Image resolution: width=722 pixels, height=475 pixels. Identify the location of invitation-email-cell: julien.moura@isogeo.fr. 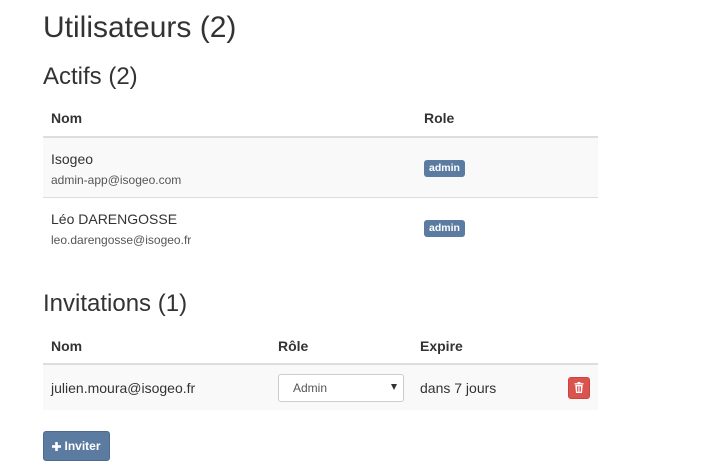
(156, 387).